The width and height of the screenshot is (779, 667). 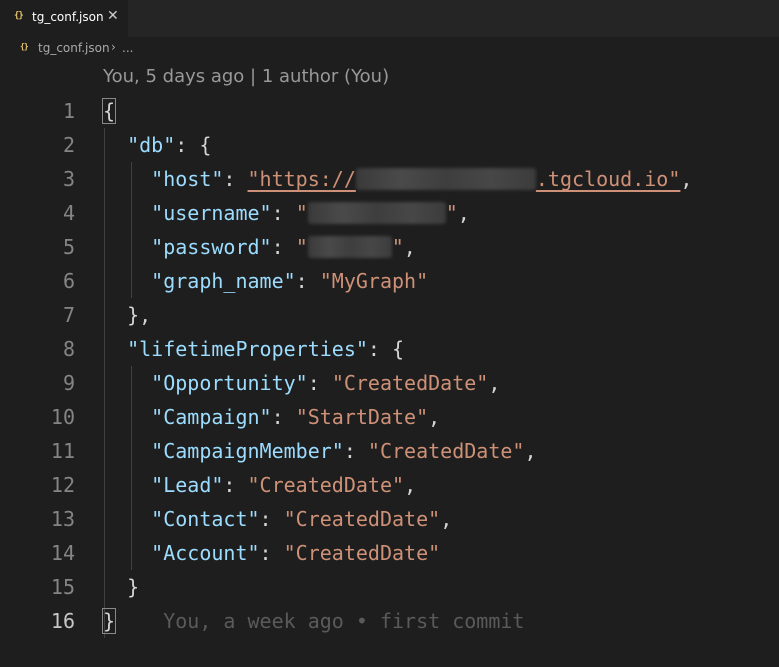 What do you see at coordinates (266, 349) in the screenshot?
I see `code-text: "lifetimeProperties": {` at bounding box center [266, 349].